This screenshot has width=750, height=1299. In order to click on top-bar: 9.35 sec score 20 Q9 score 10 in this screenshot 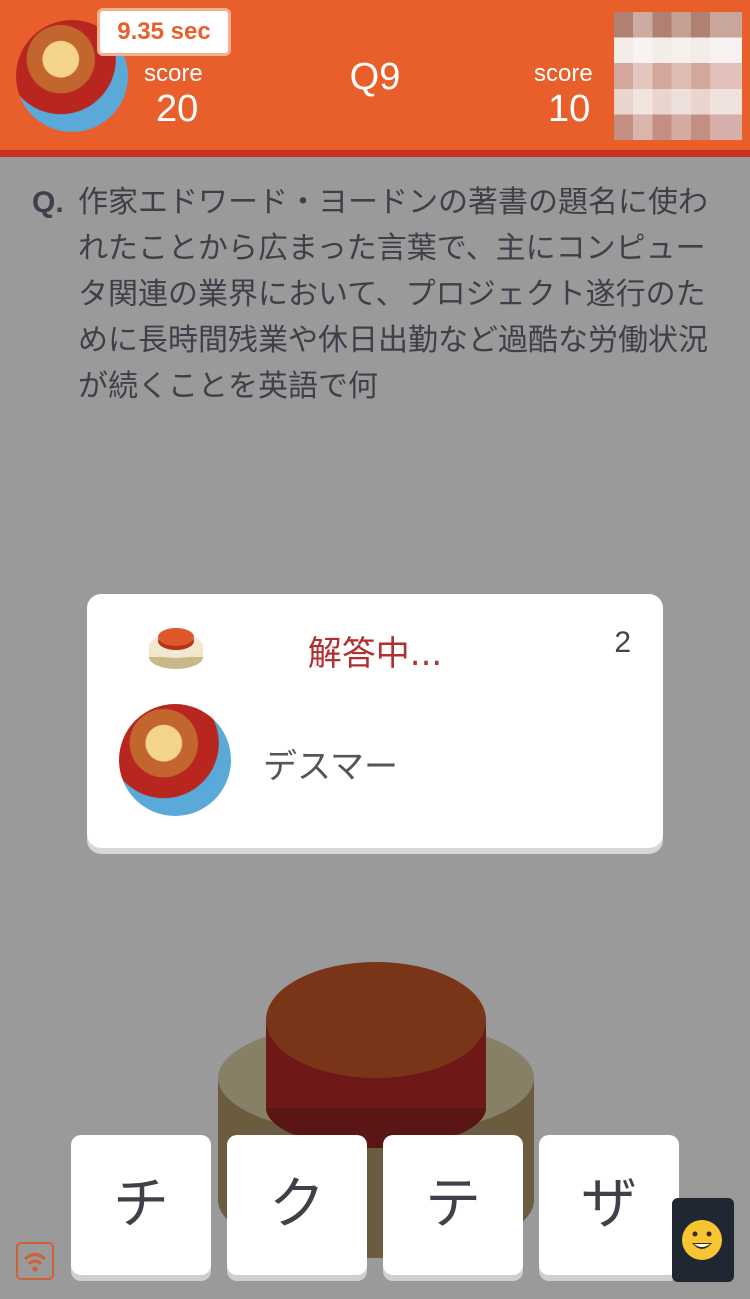, I will do `click(375, 78)`.